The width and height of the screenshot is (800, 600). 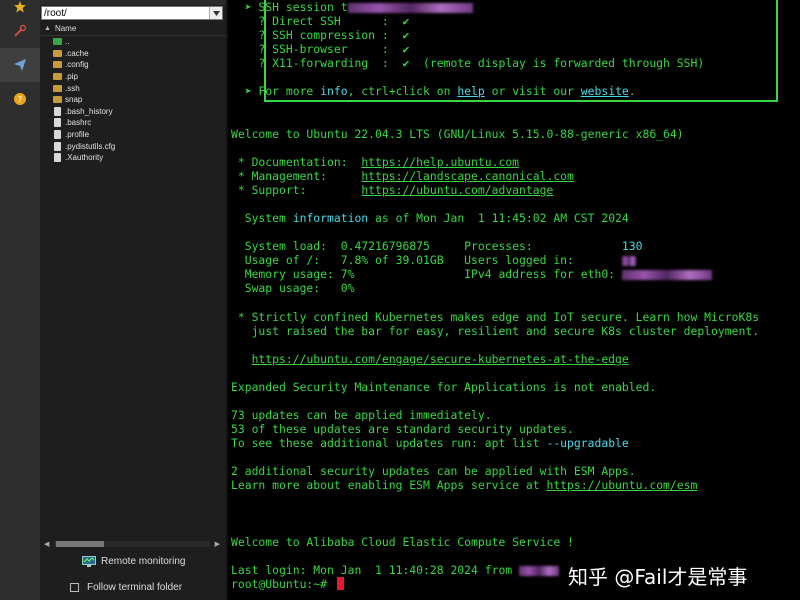 I want to click on file-row: .ssh, so click(x=133, y=88).